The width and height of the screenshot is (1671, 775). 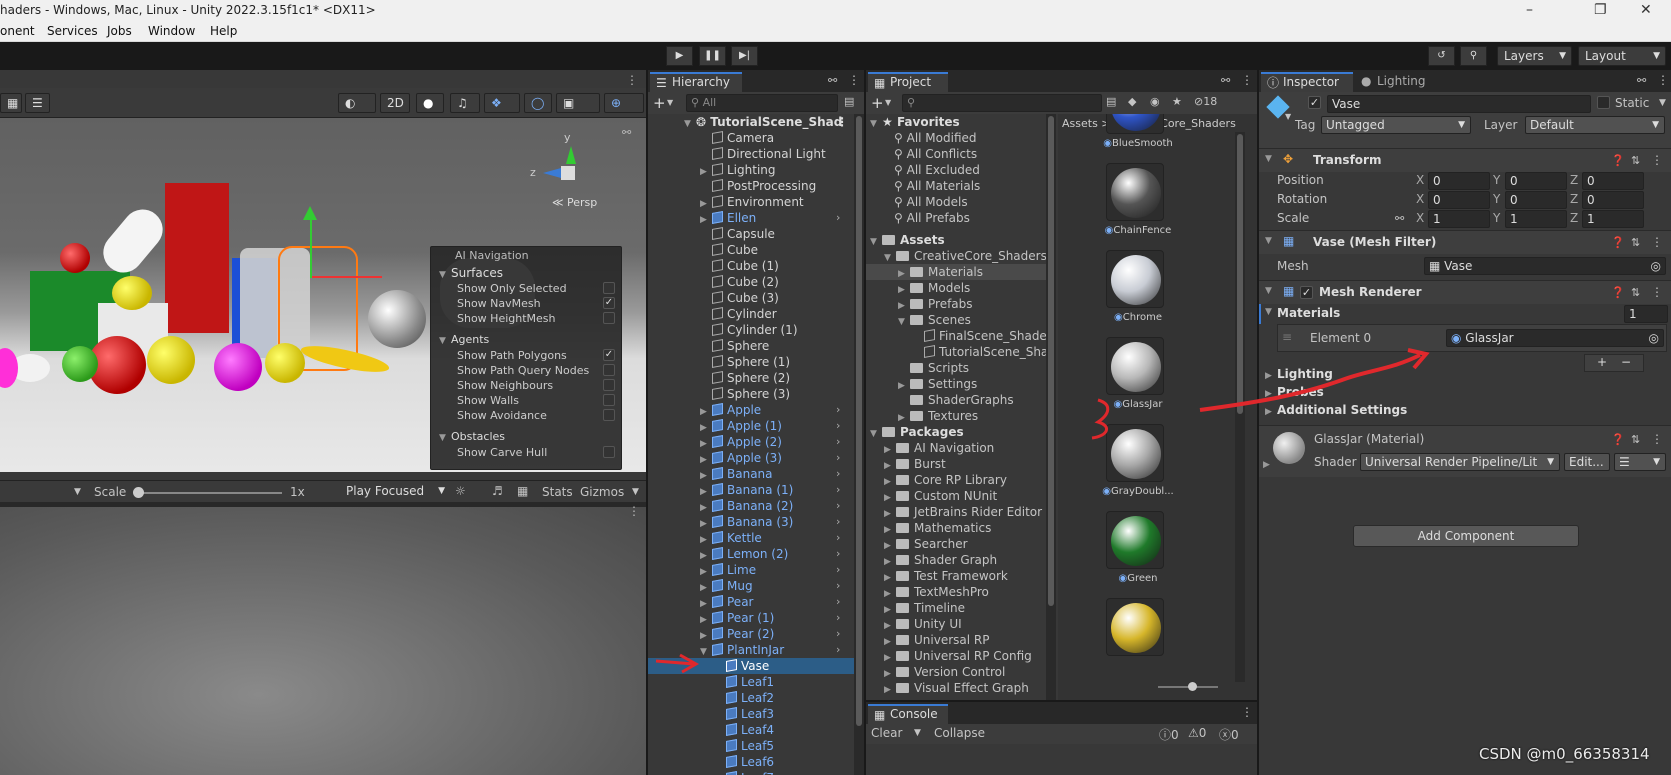 I want to click on watermark: CSDN @m0_66358314, so click(x=1564, y=754).